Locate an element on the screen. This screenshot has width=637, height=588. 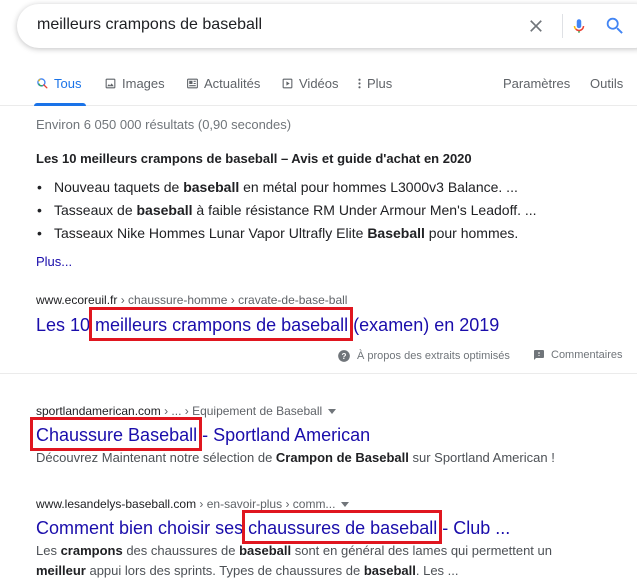
desc-bold: crampons is located at coordinates (91, 550).